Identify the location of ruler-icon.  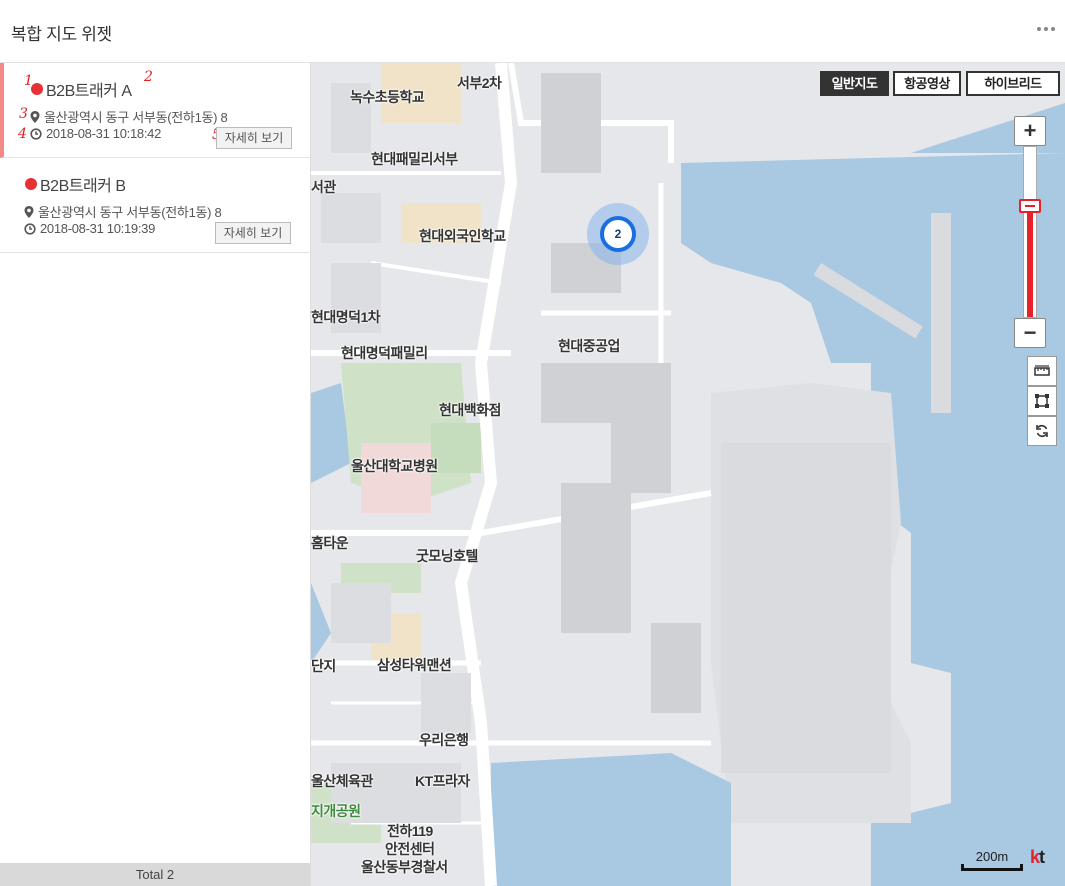
(1042, 371).